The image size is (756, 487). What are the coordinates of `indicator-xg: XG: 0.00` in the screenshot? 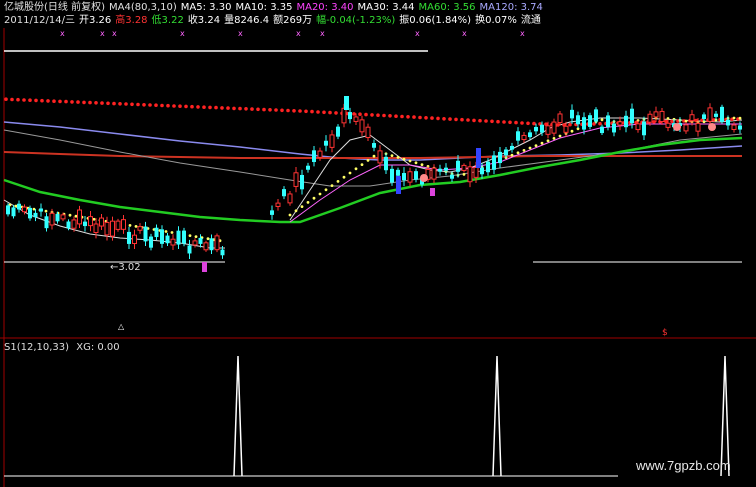 It's located at (98, 347).